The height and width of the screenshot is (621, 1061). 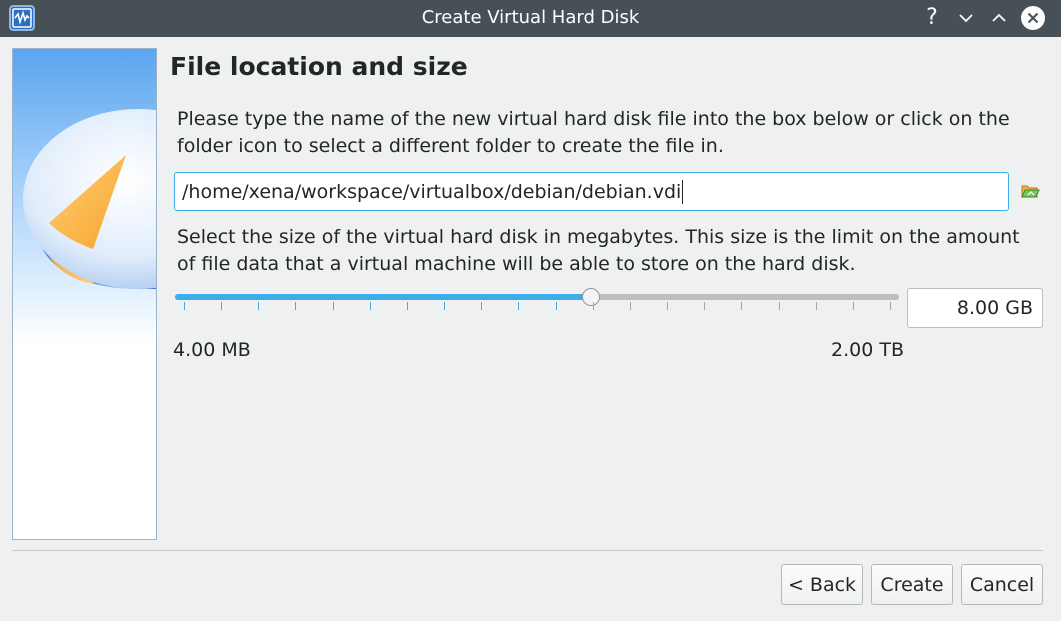 I want to click on cancel-button: Cancel, so click(x=1002, y=584).